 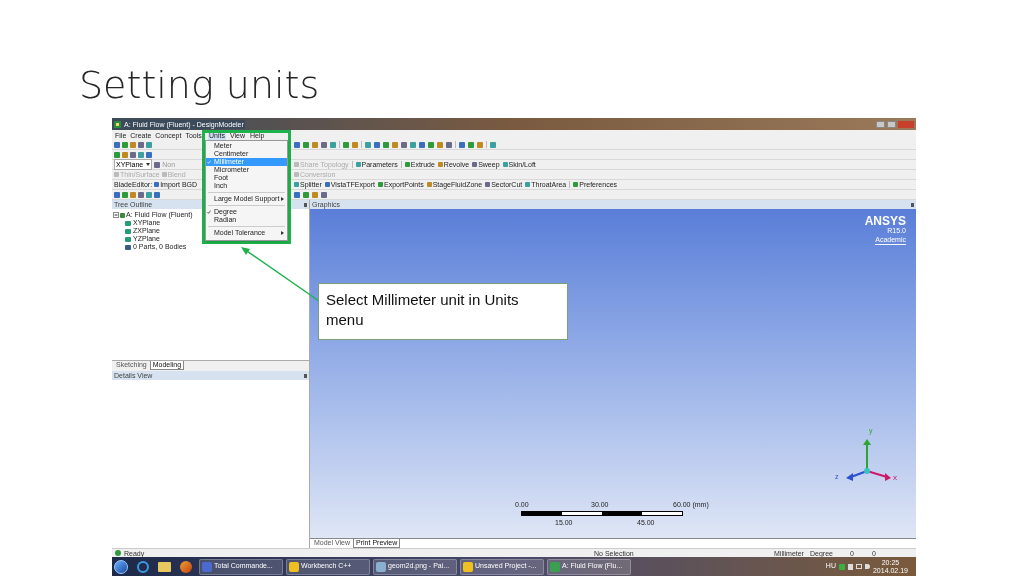 What do you see at coordinates (121, 566) in the screenshot?
I see `start-button` at bounding box center [121, 566].